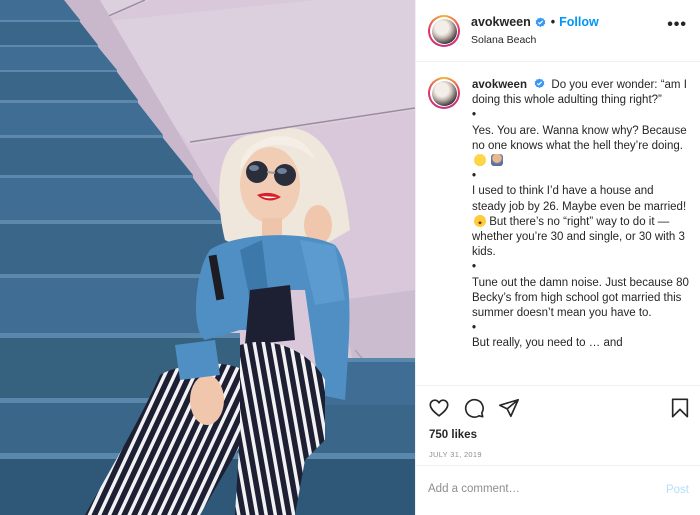  I want to click on person-shrugging-emoji-icon, so click(497, 160).